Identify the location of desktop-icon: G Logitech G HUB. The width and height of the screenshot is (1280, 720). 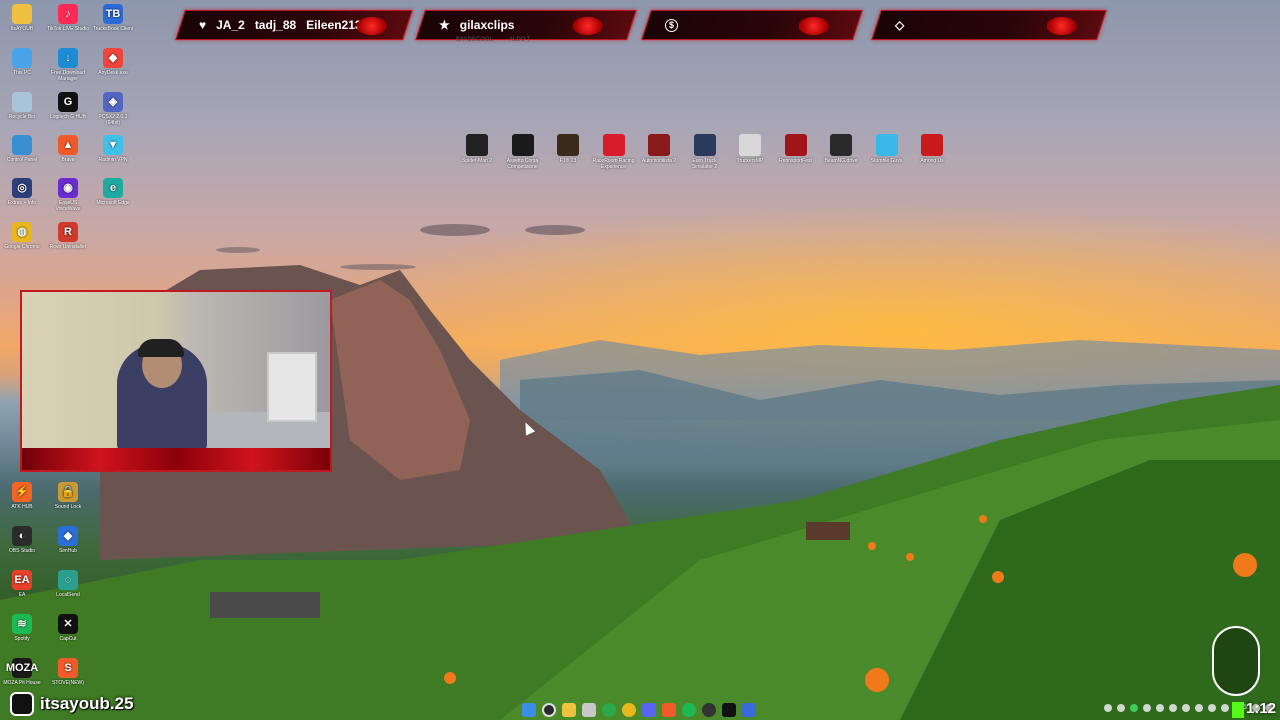
(68, 106).